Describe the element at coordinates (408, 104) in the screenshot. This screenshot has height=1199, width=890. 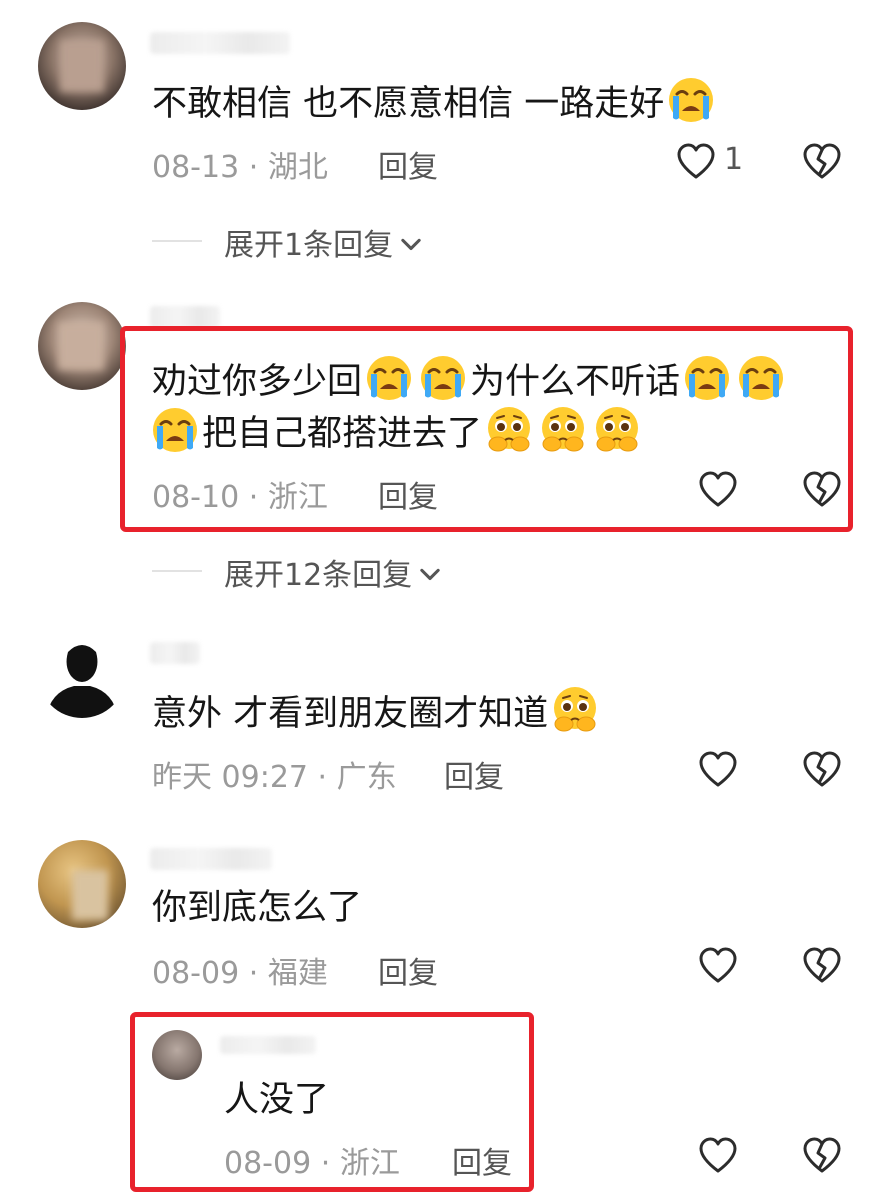
I see `comment-text-body: 不敢相信 也不愿意相信 一路走好` at that location.